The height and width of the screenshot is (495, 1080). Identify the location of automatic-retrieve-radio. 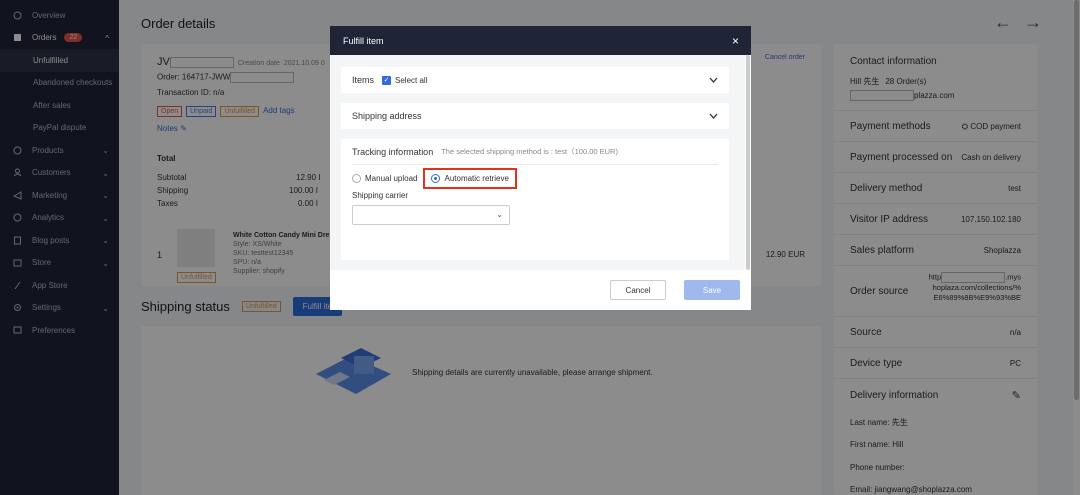
(436, 178).